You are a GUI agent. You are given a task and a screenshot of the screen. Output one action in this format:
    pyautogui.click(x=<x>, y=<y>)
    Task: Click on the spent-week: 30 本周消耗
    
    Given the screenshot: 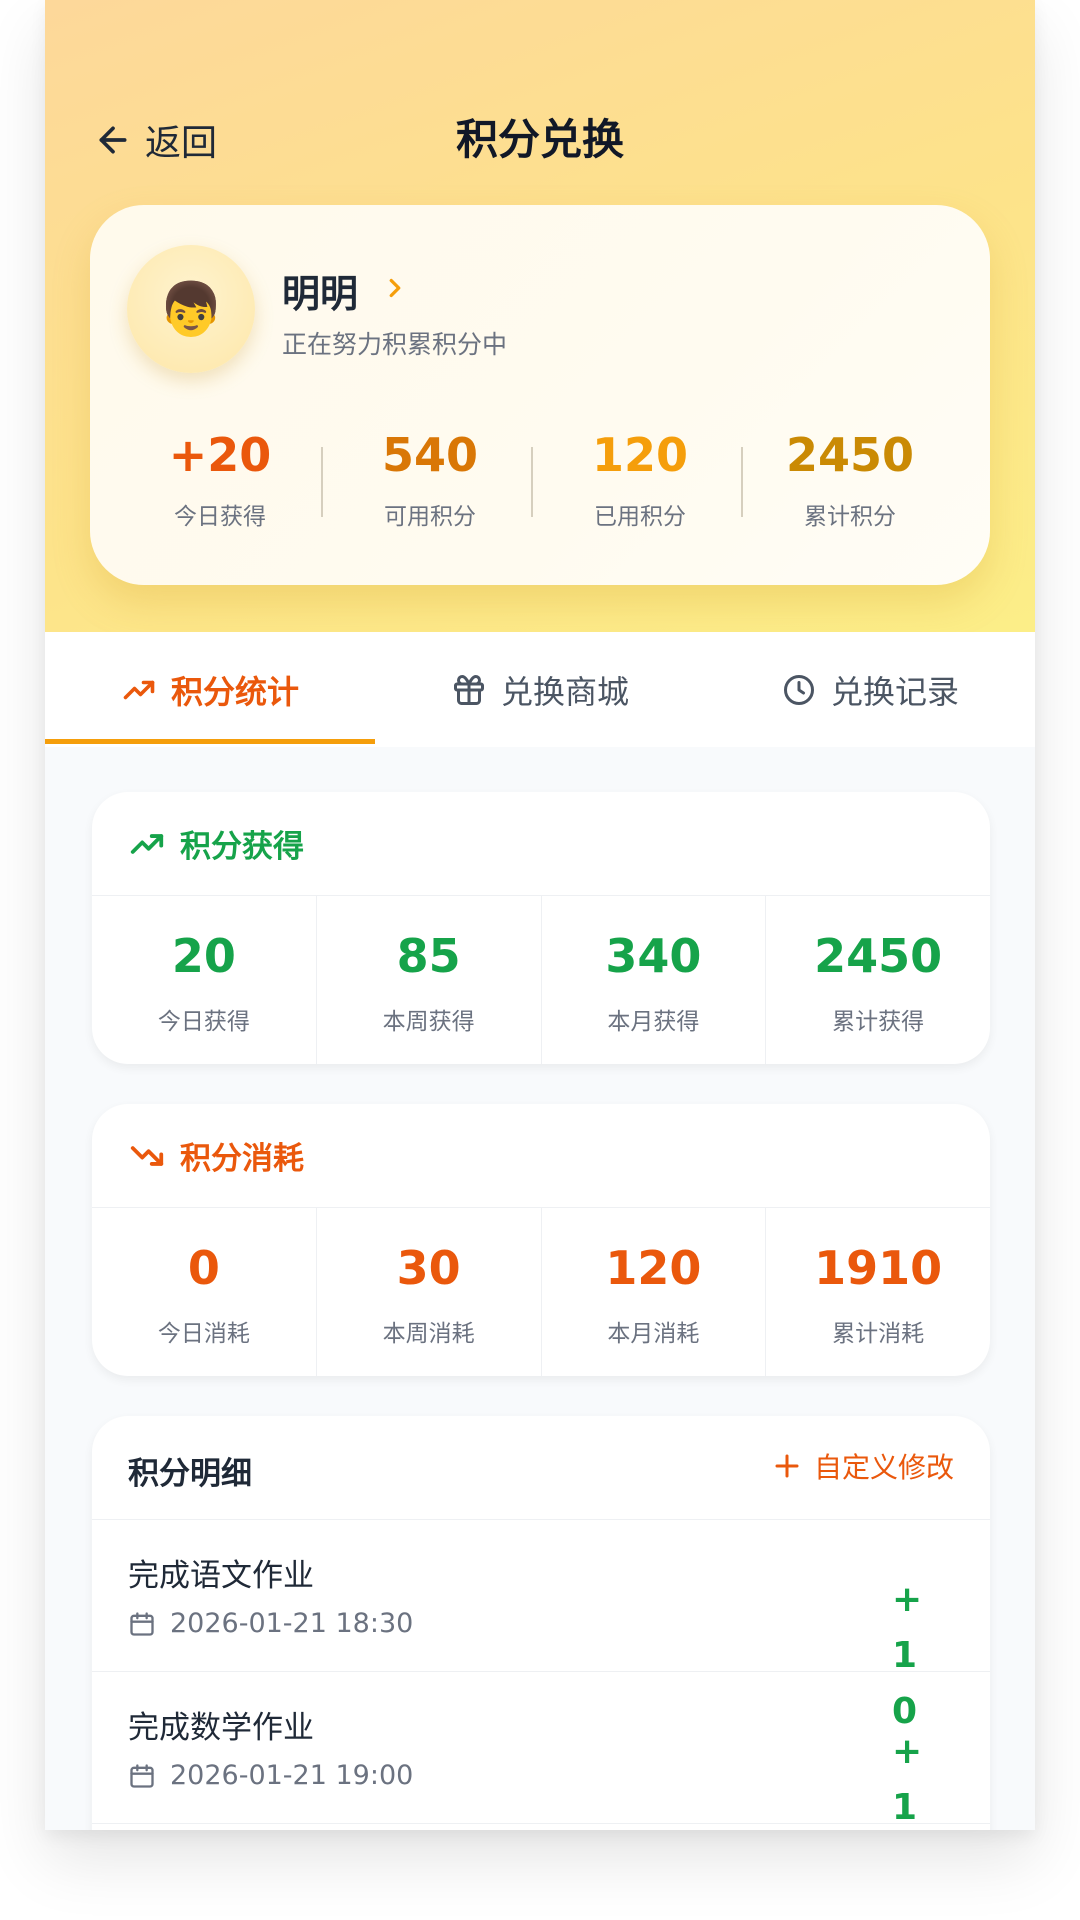 What is the action you would take?
    pyautogui.click(x=429, y=1292)
    